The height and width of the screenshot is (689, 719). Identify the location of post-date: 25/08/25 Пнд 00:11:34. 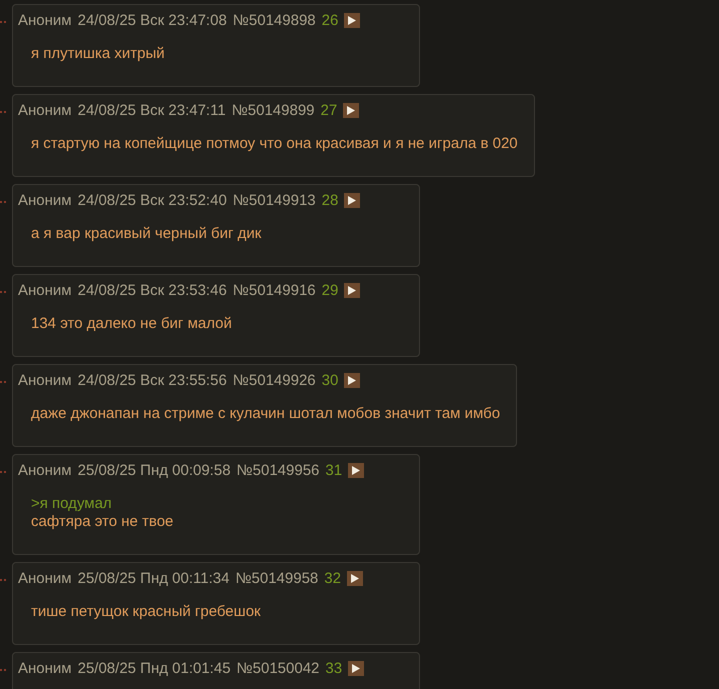
(154, 578).